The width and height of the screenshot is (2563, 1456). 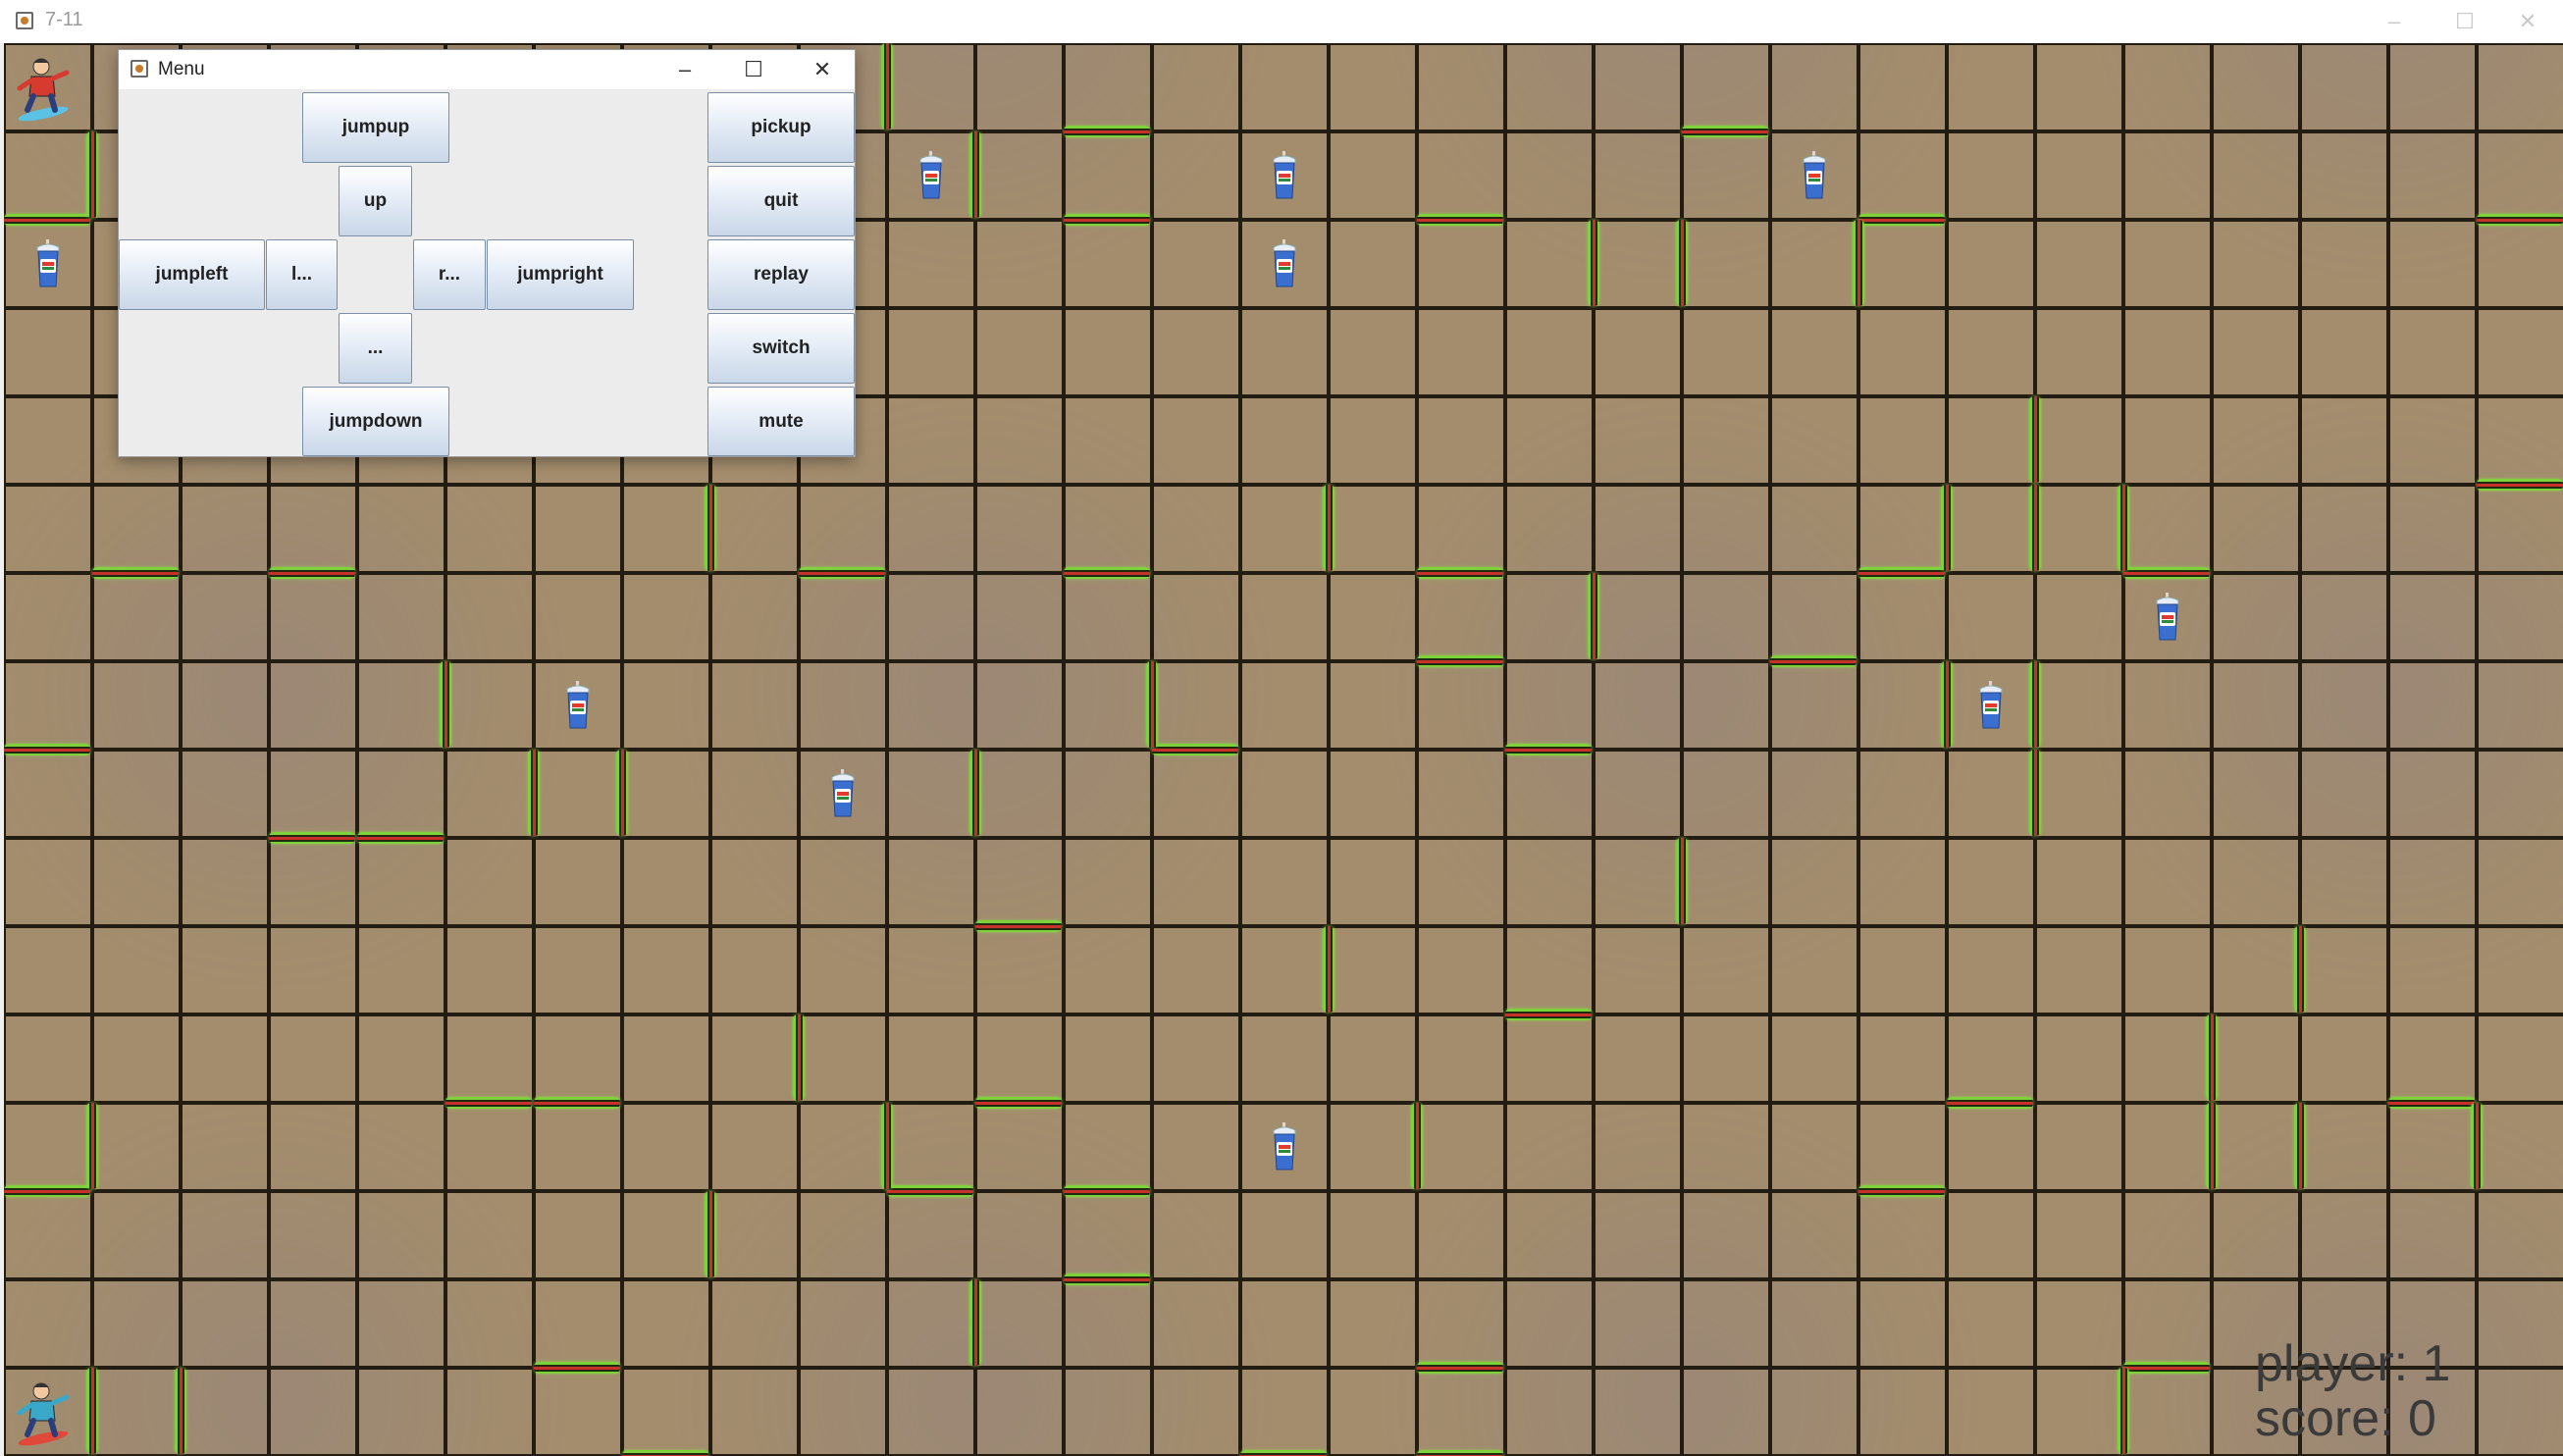 What do you see at coordinates (24, 20) in the screenshot?
I see `java-app-icon` at bounding box center [24, 20].